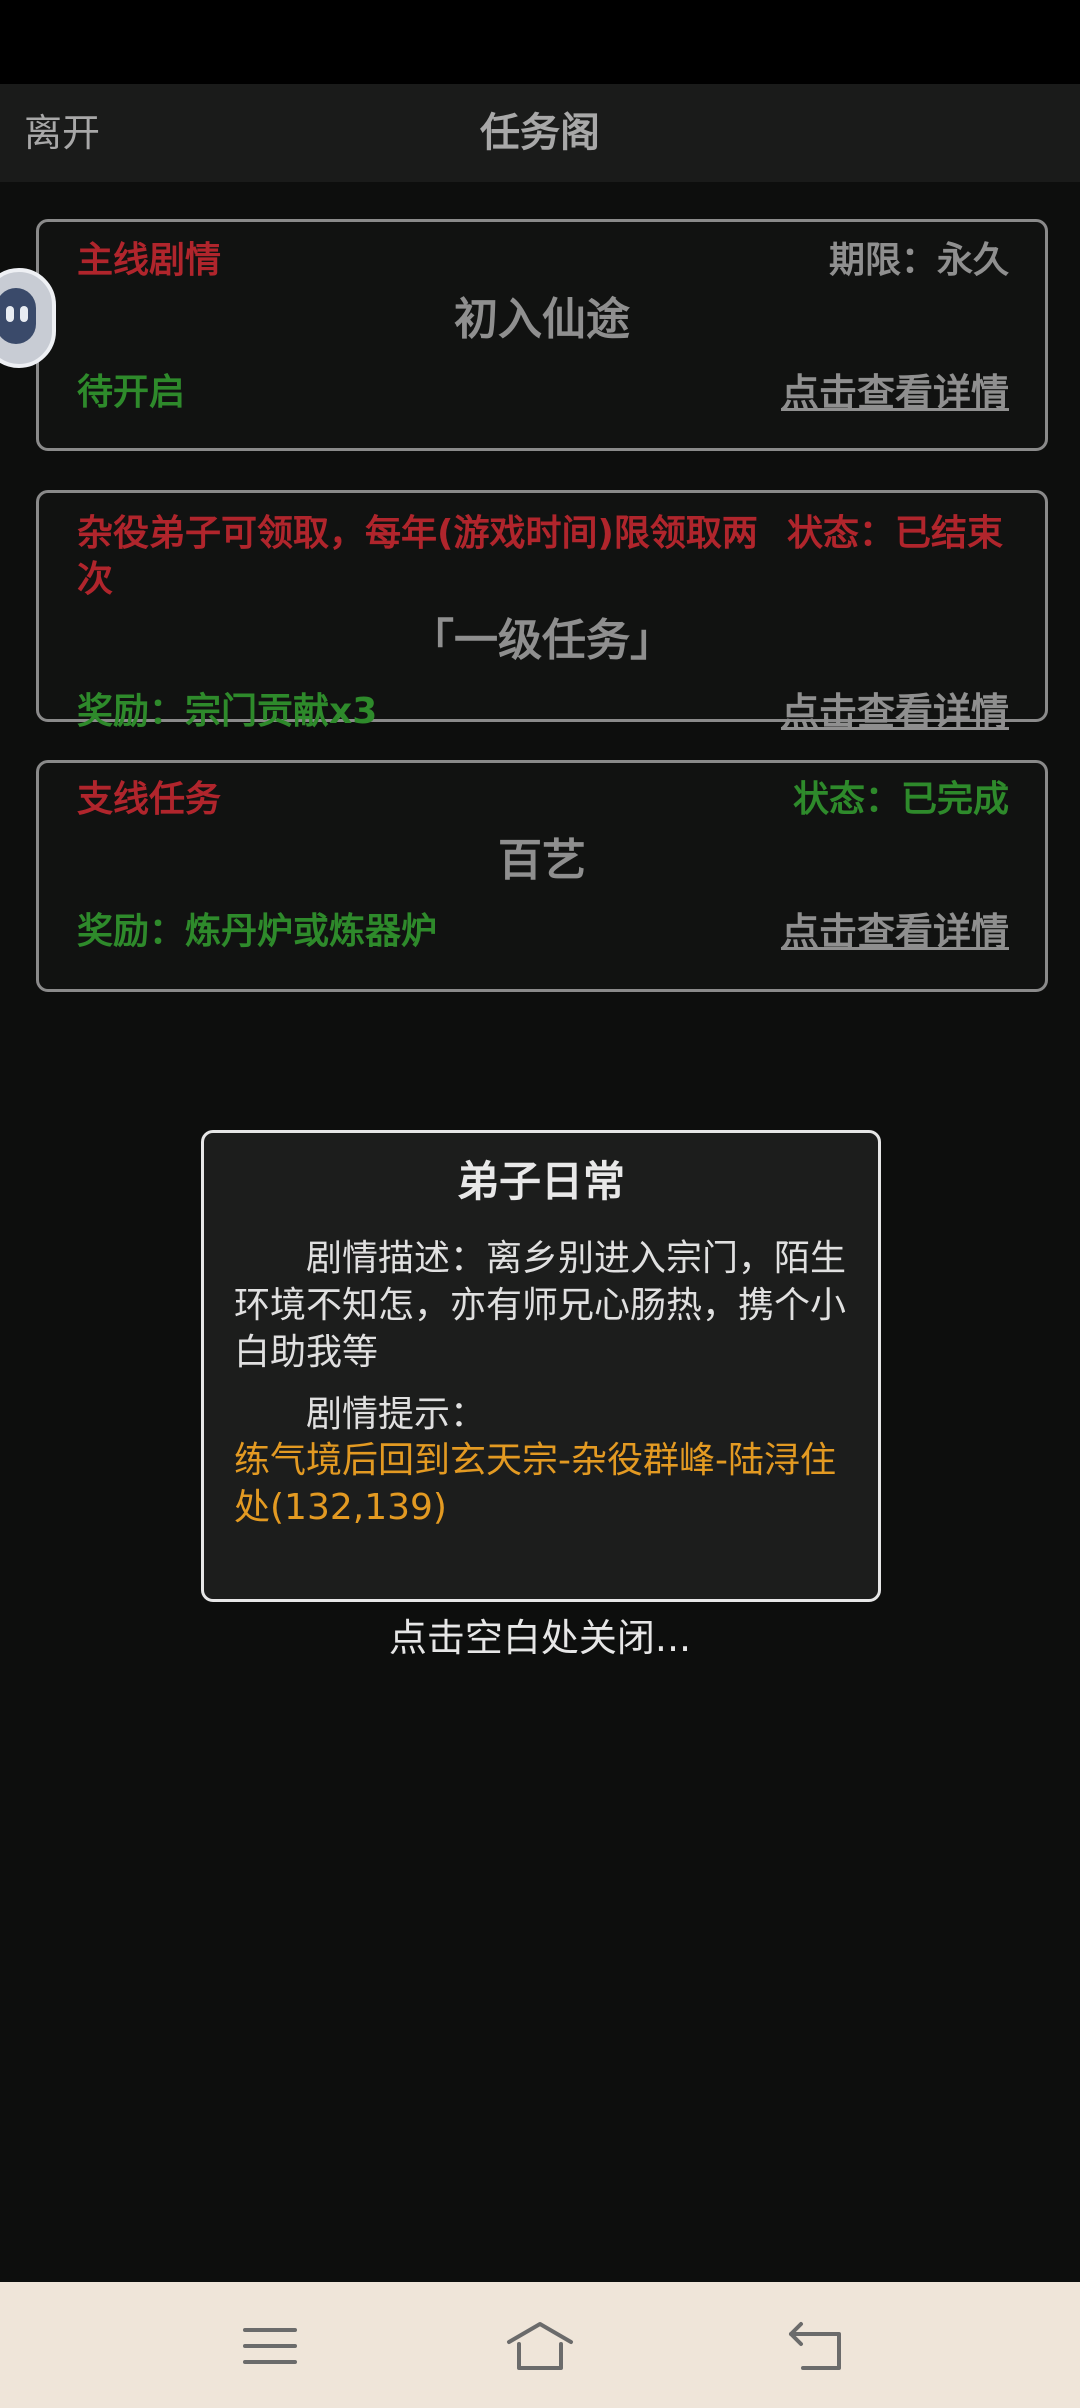 This screenshot has width=1080, height=2408. I want to click on status-bar, so click(540, 42).